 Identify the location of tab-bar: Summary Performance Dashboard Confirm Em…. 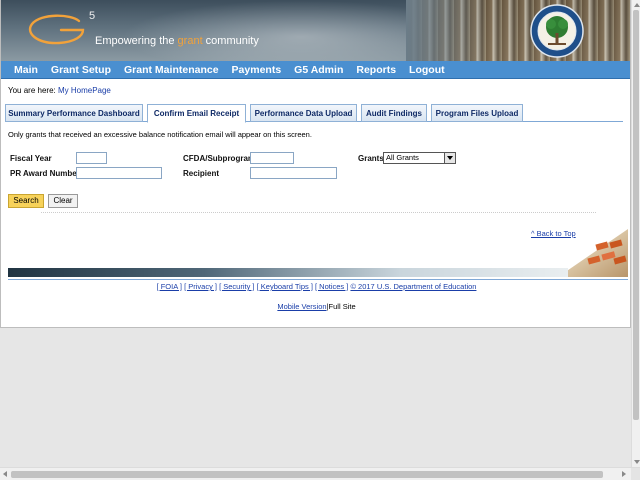
(314, 113).